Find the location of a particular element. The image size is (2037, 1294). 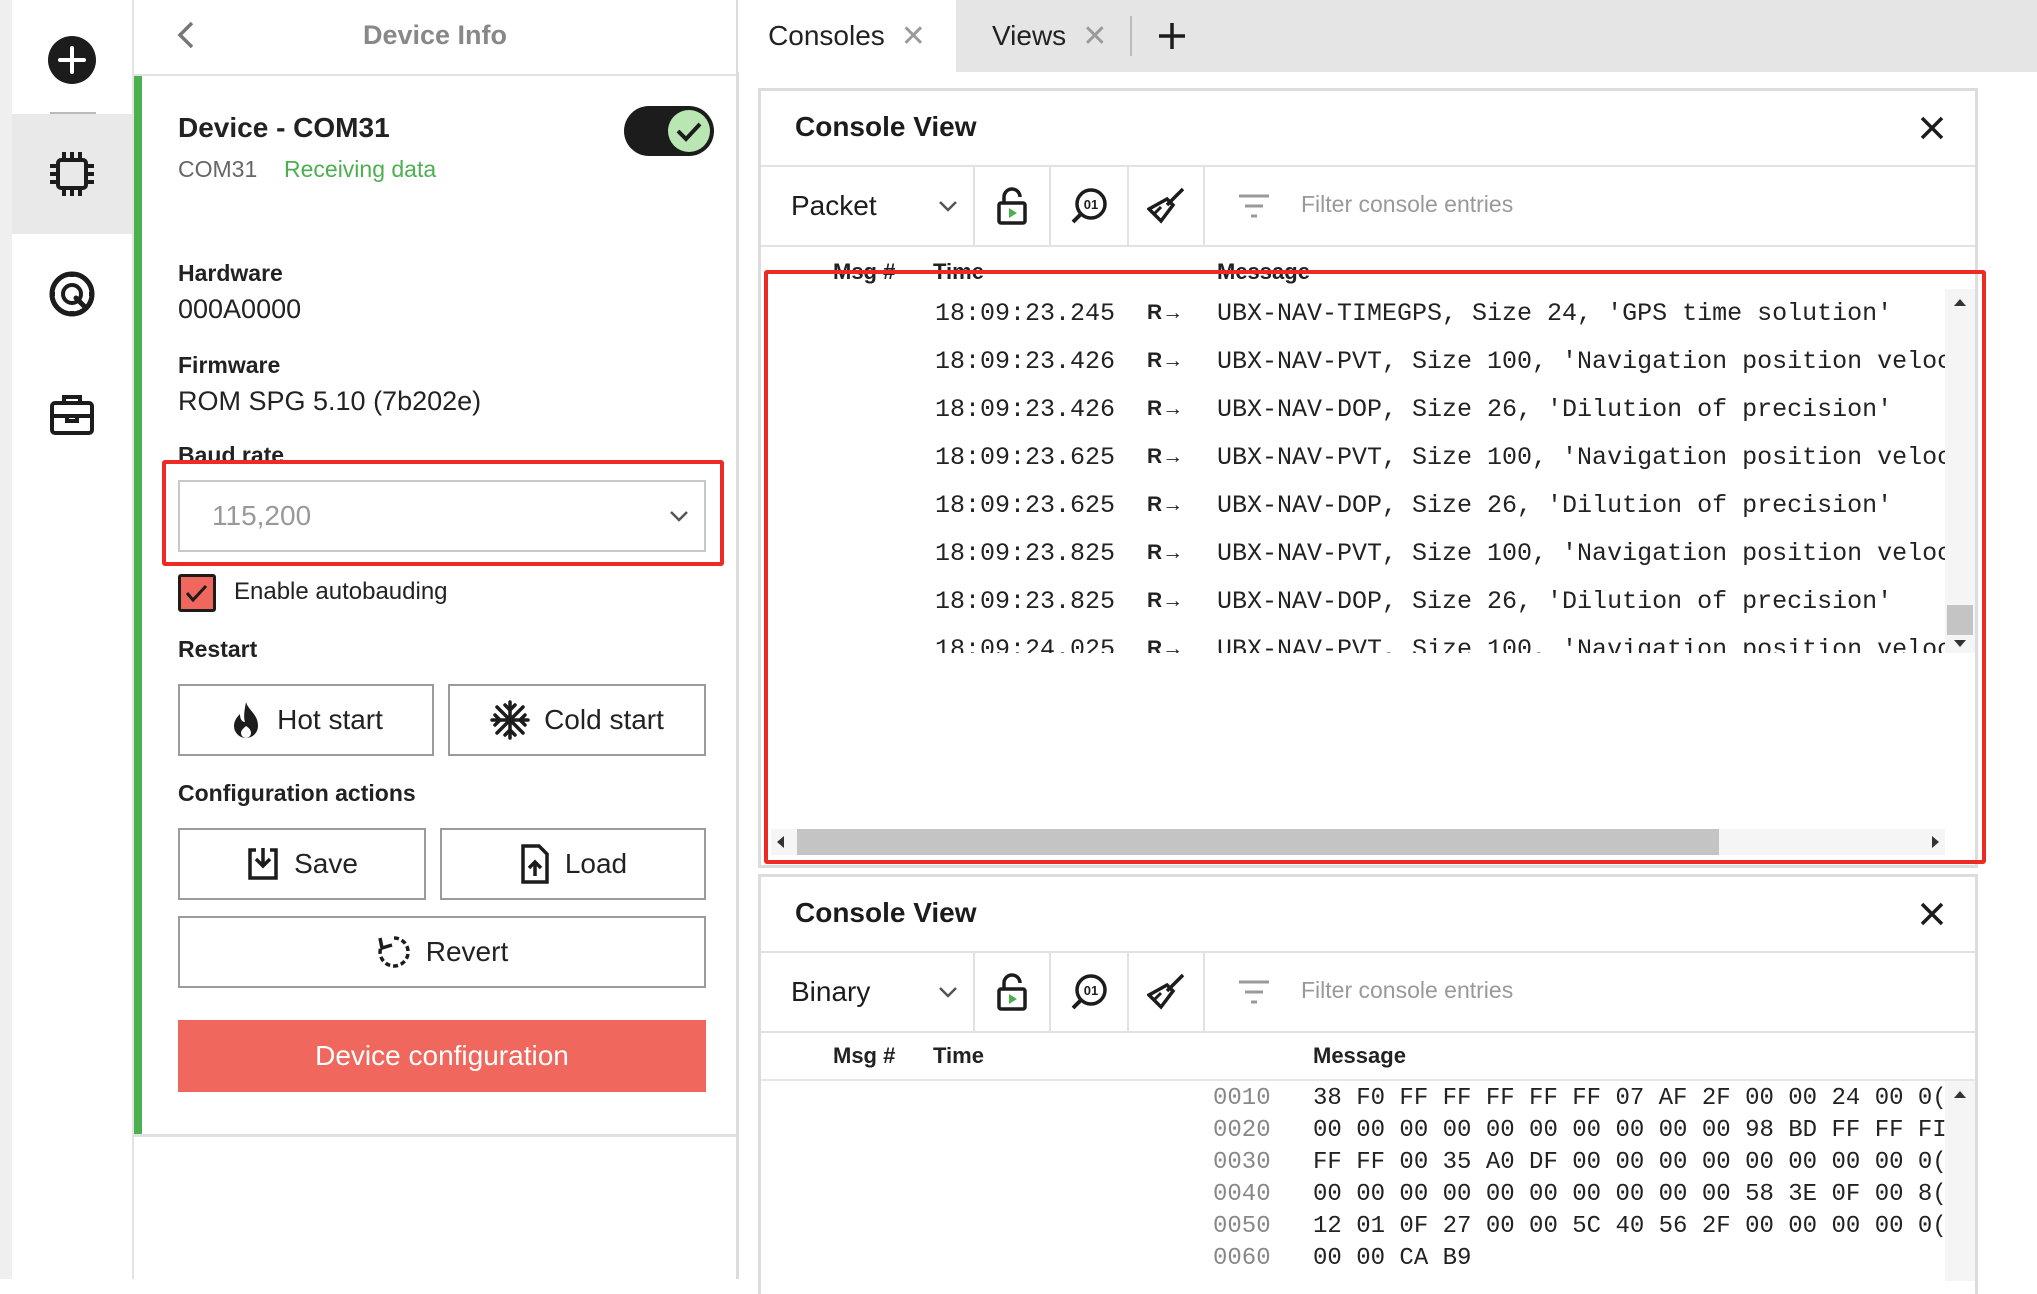

revert-icon is located at coordinates (394, 952).